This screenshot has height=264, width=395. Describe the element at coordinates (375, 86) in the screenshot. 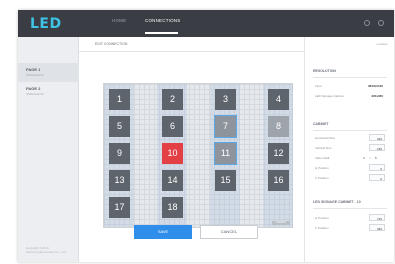

I see `row-value: 3840x2160` at that location.